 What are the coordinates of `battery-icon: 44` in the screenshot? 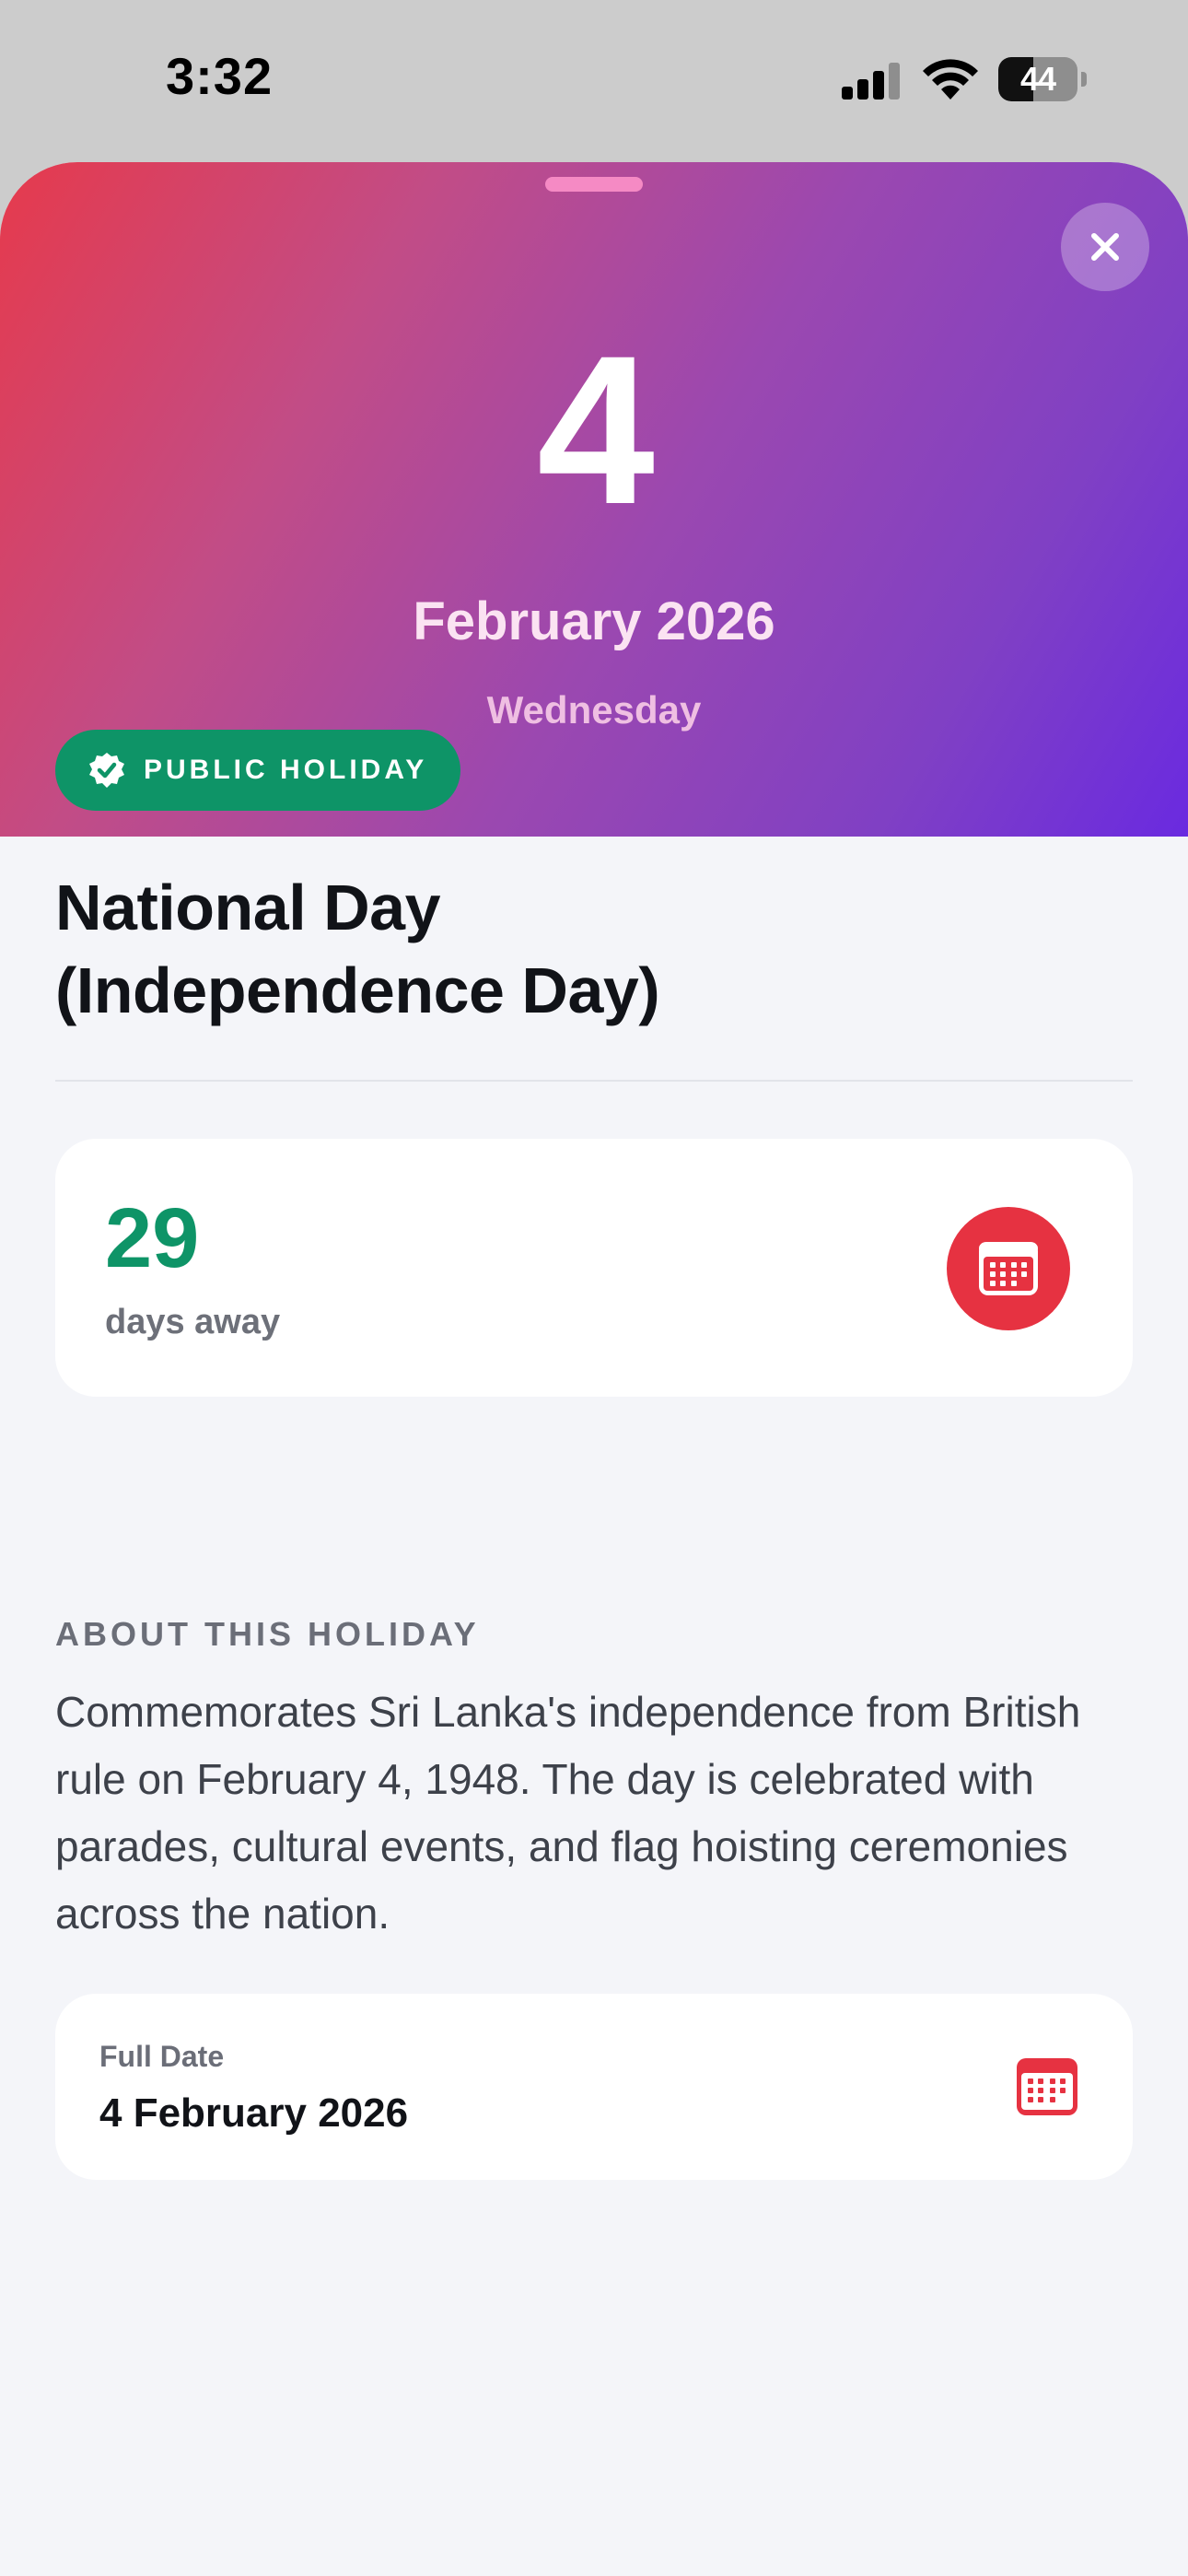 It's located at (1042, 79).